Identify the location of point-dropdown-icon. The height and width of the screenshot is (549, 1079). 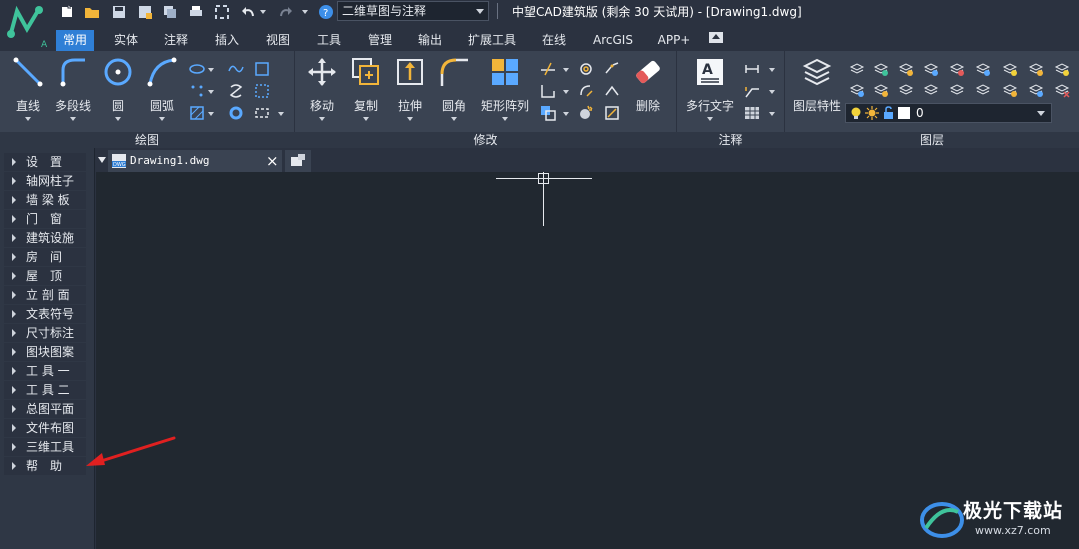
(211, 92).